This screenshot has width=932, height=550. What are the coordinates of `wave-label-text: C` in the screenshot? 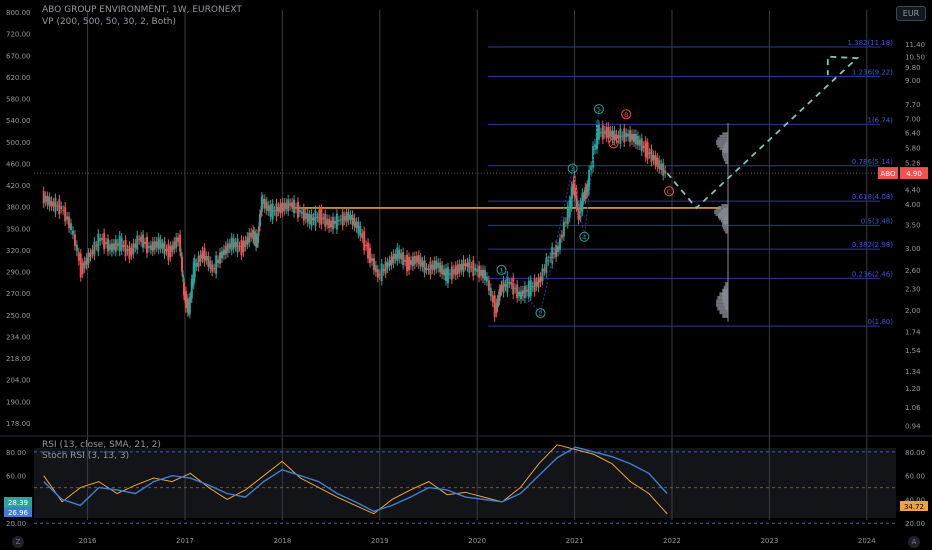 It's located at (669, 192).